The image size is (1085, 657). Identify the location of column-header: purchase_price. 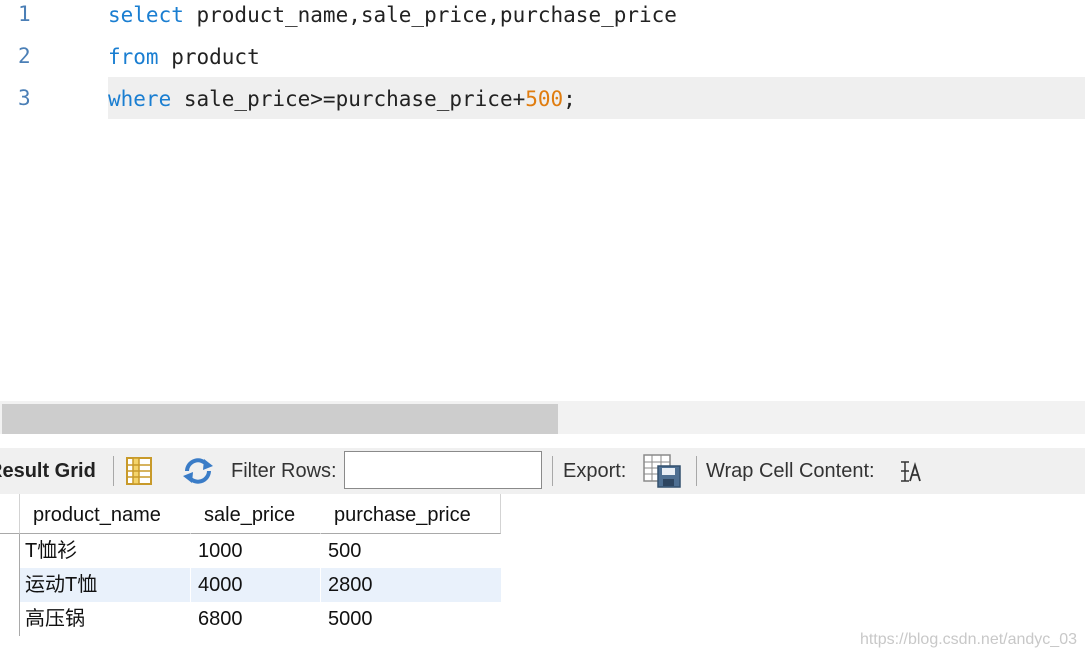
(411, 514).